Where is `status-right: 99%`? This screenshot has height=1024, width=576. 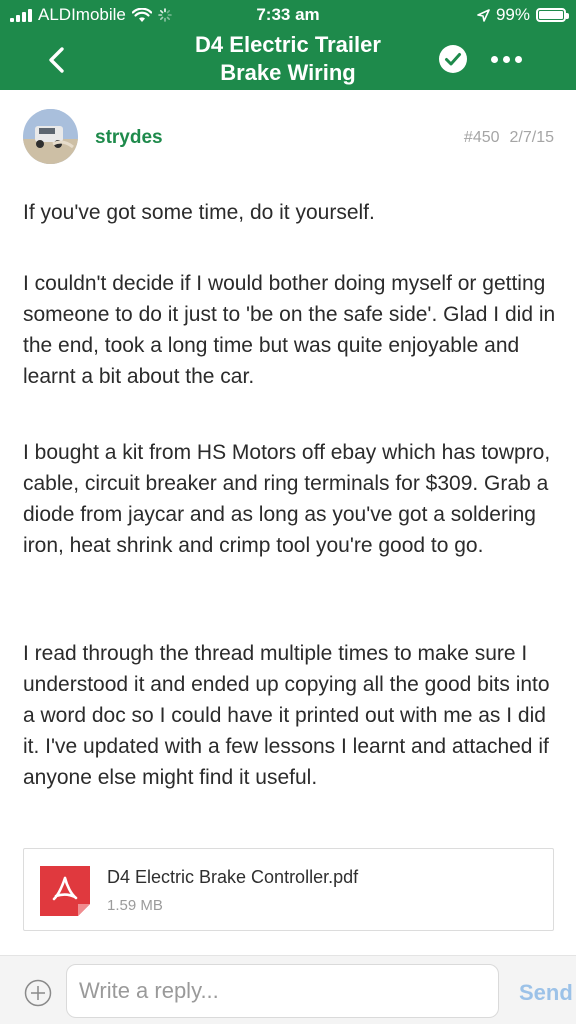 status-right: 99% is located at coordinates (523, 15).